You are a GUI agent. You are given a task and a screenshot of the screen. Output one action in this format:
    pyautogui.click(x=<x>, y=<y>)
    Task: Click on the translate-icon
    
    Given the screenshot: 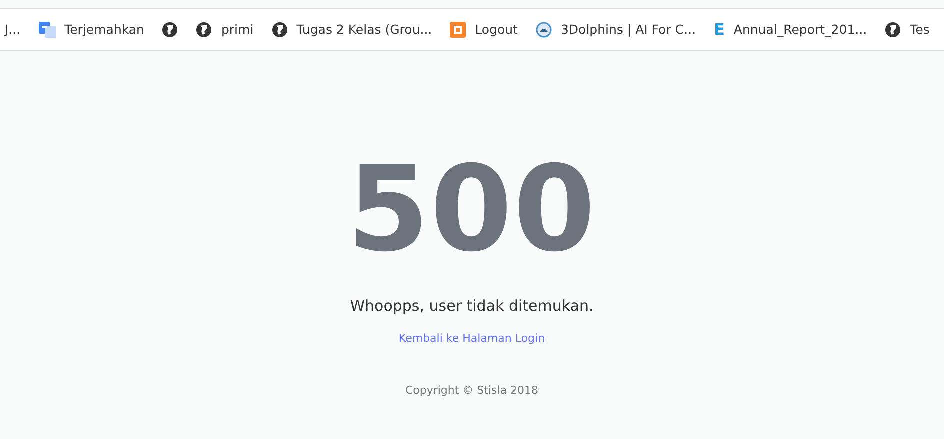 What is the action you would take?
    pyautogui.click(x=47, y=30)
    